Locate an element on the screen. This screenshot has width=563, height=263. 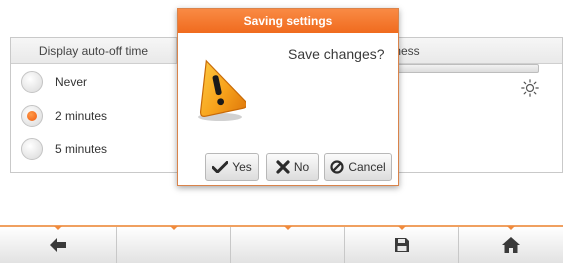
save-icon is located at coordinates (401, 245).